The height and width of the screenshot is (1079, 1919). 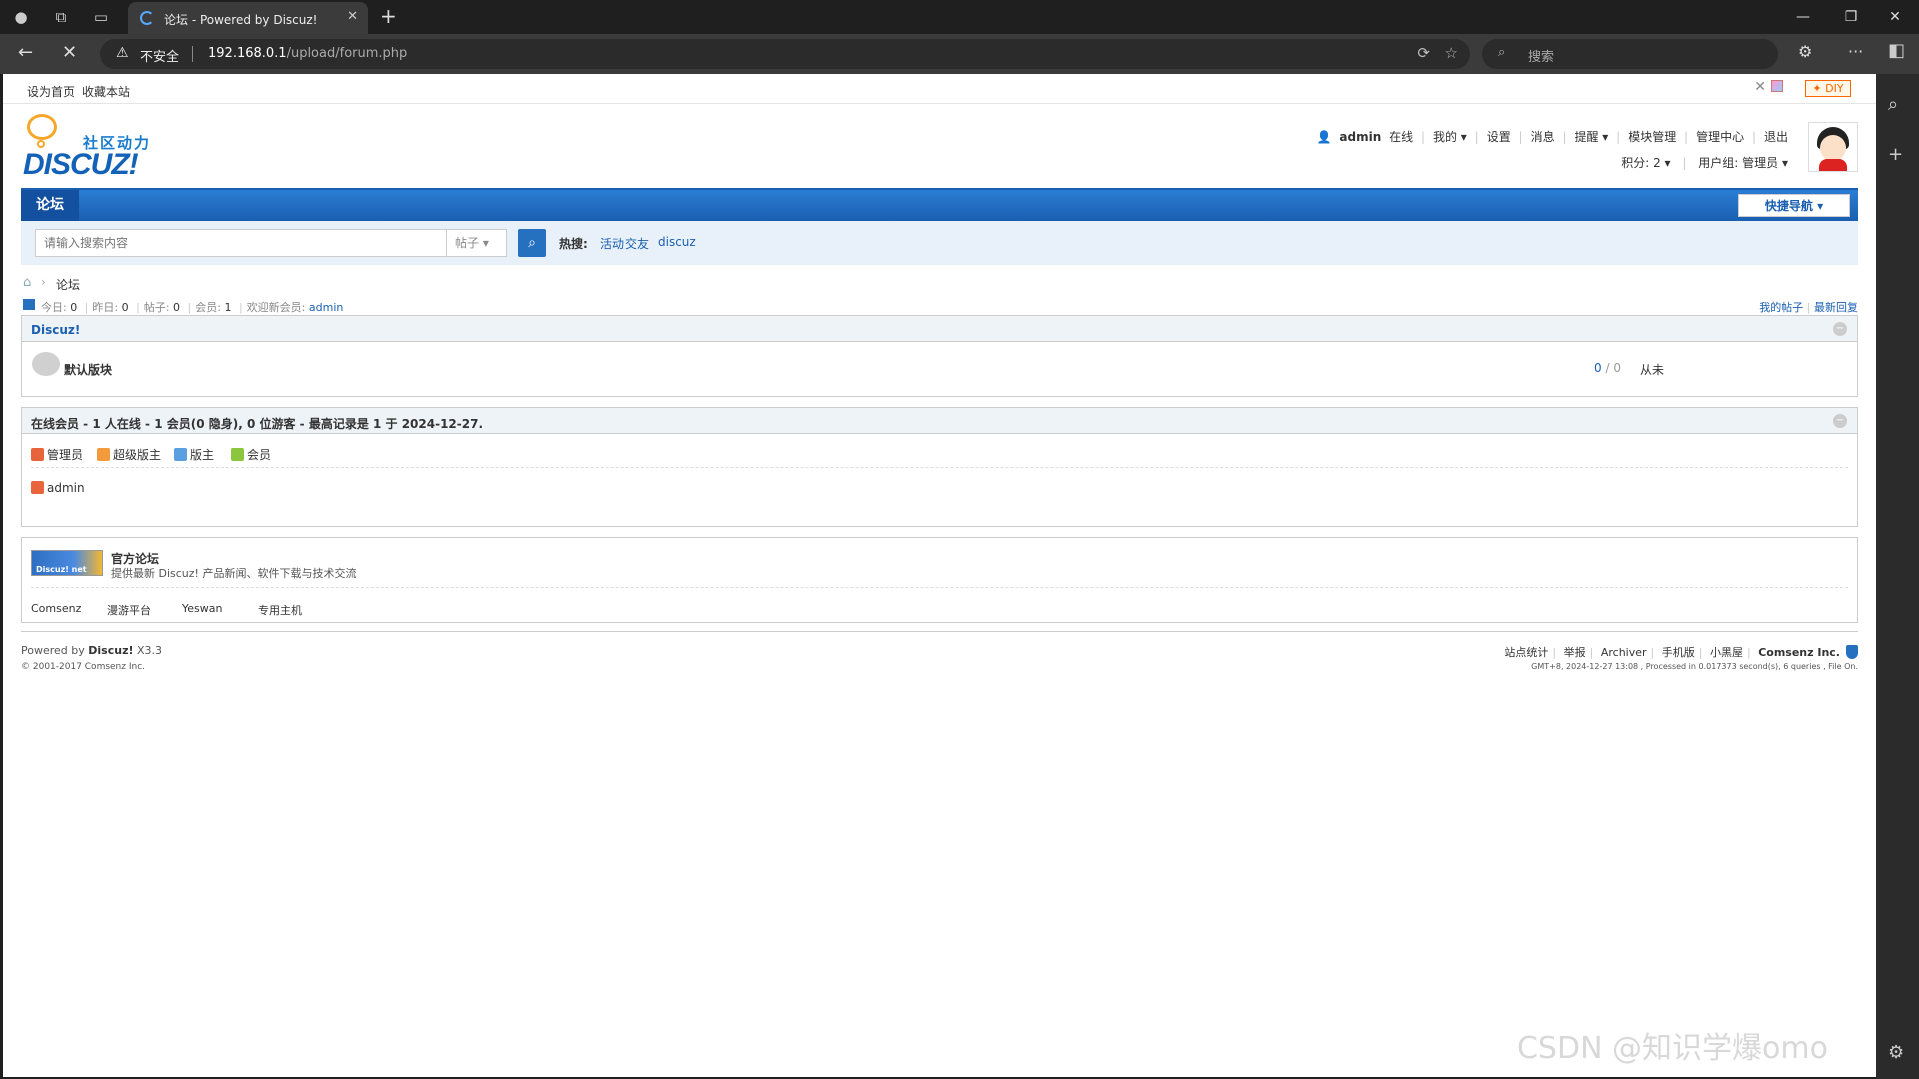 I want to click on online-user: admin, so click(x=58, y=488).